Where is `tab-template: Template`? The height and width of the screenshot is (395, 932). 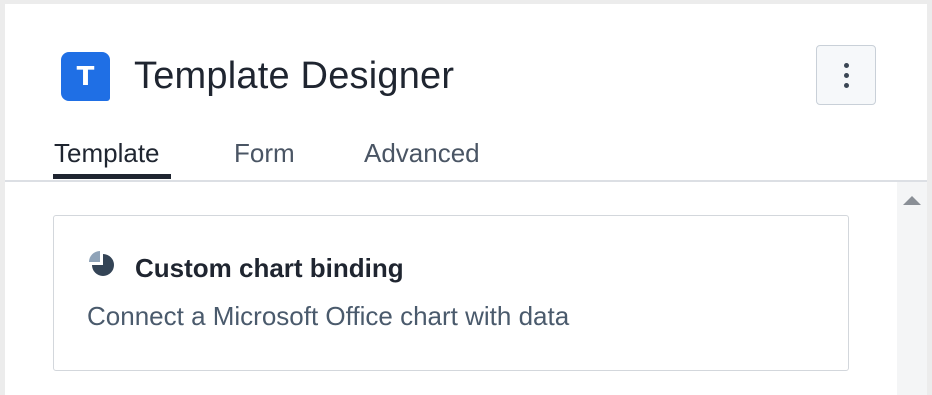 tab-template: Template is located at coordinates (107, 153).